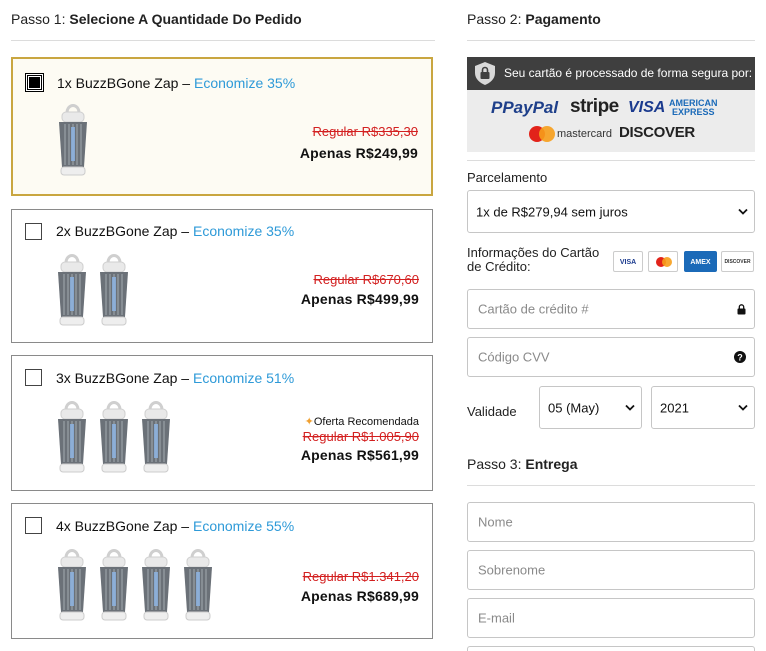 The height and width of the screenshot is (651, 766). What do you see at coordinates (176, 83) in the screenshot?
I see `product-title: 1x BuzzBGone Zap – Economize 35%` at bounding box center [176, 83].